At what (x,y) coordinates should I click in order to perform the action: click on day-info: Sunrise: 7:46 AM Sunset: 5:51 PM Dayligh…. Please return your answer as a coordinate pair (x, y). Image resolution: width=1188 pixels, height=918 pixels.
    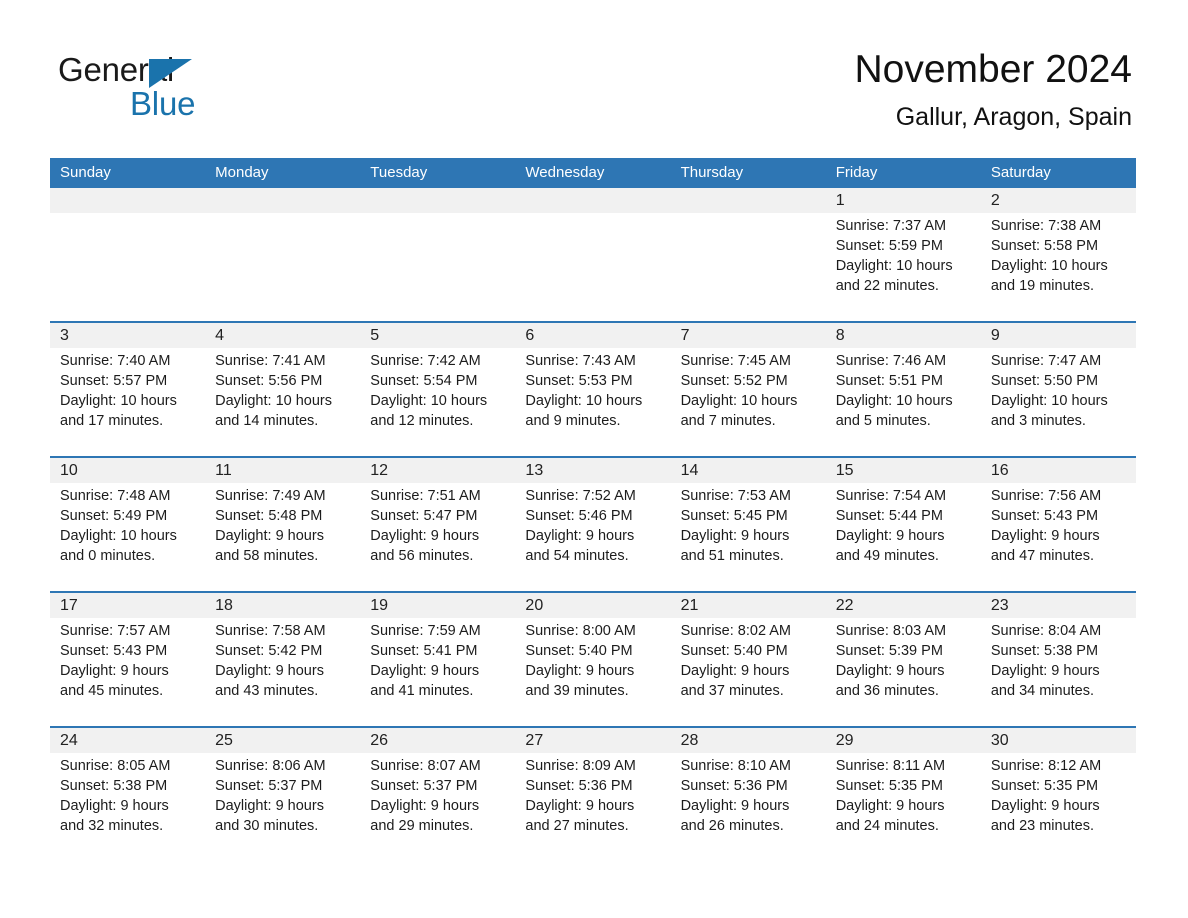
    Looking at the image, I should click on (903, 389).